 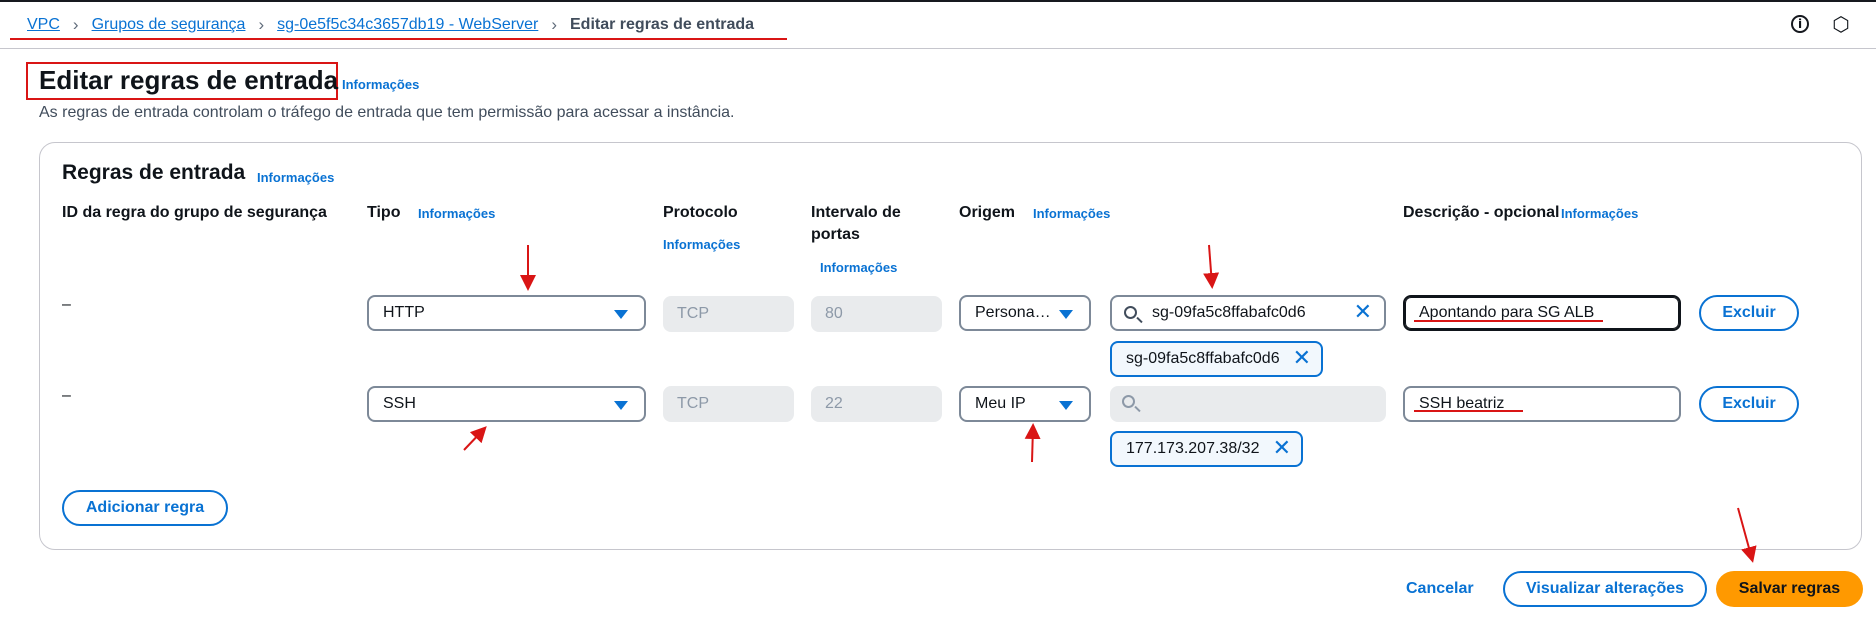 What do you see at coordinates (701, 244) in the screenshot?
I see `protocol-info-link: Informações` at bounding box center [701, 244].